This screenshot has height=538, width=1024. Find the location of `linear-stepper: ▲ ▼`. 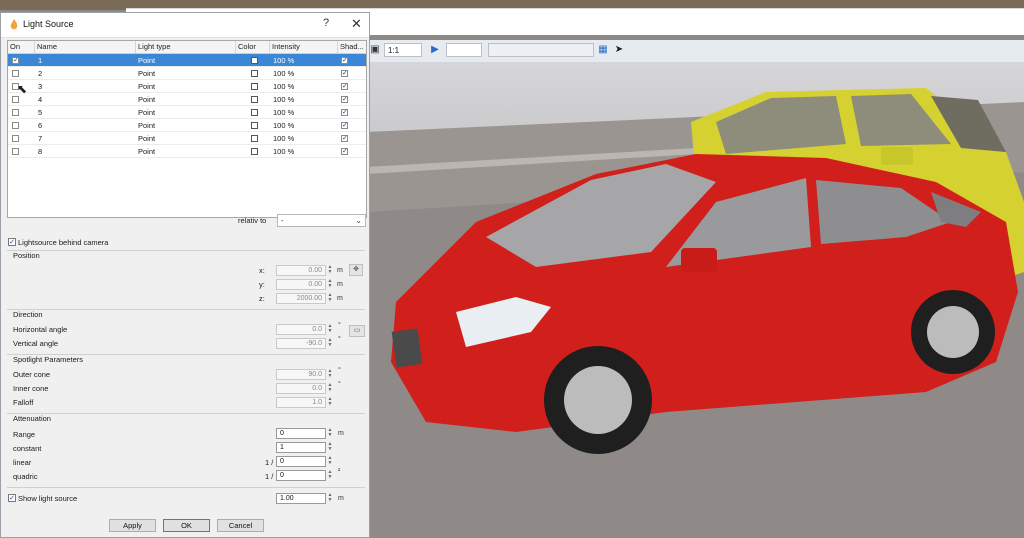

linear-stepper: ▲ ▼ is located at coordinates (330, 461).